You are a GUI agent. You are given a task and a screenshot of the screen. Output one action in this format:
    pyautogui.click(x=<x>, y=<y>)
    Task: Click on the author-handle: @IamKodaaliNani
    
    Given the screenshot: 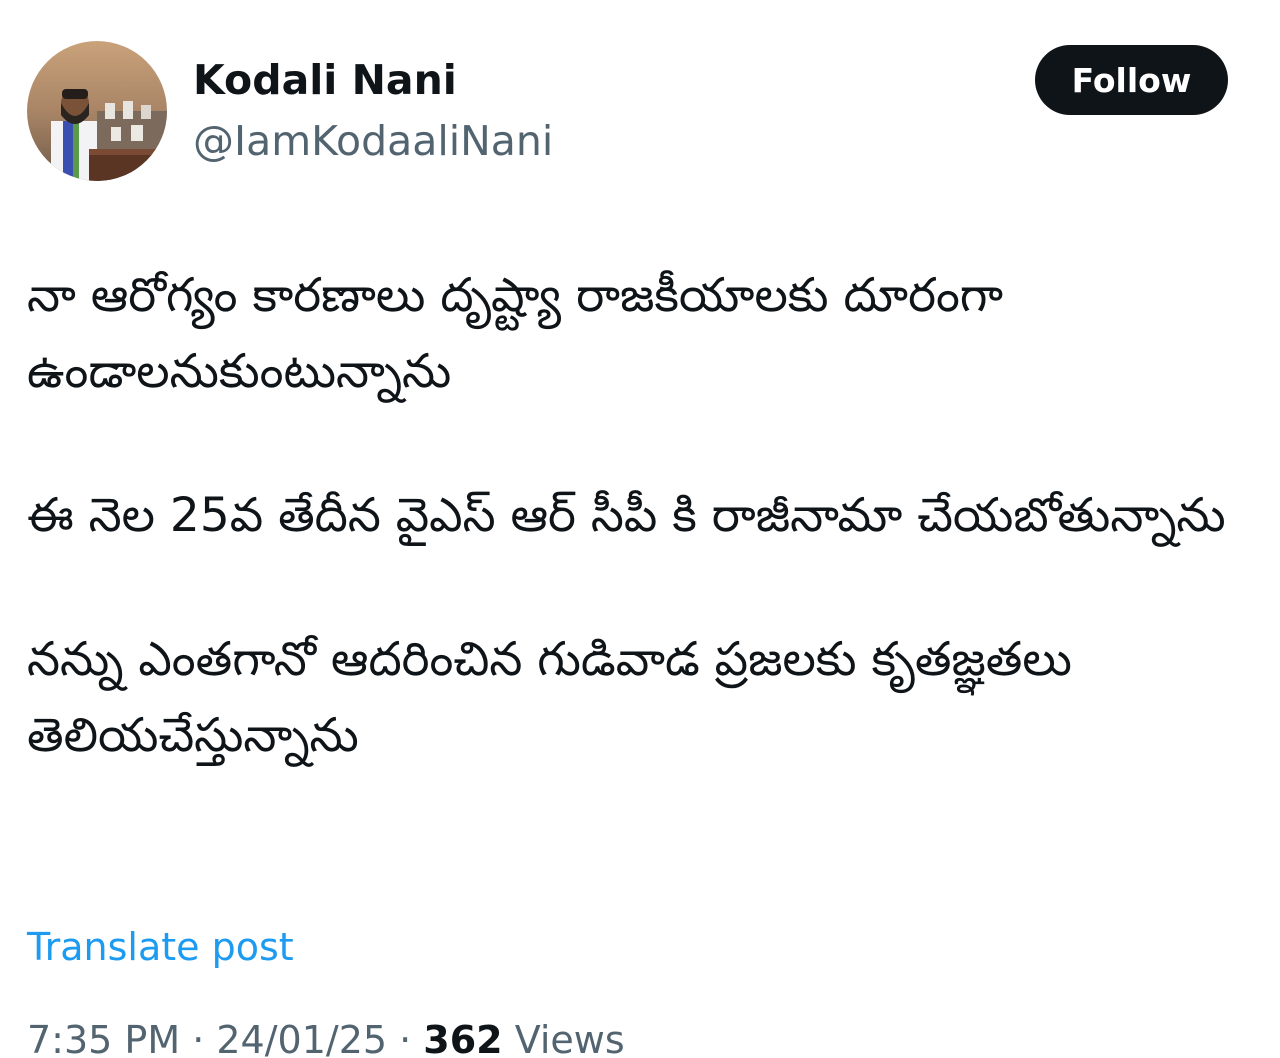 What is the action you would take?
    pyautogui.click(x=373, y=141)
    